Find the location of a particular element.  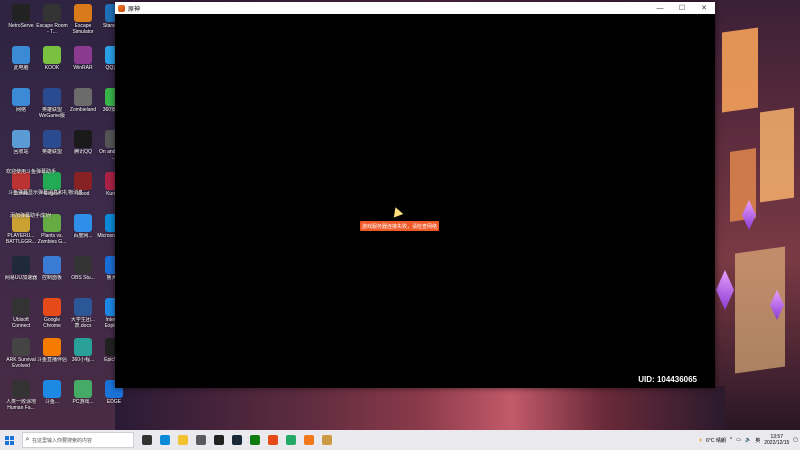

desktop-icon-qq: 腾讯QQ is located at coordinates (83, 142).